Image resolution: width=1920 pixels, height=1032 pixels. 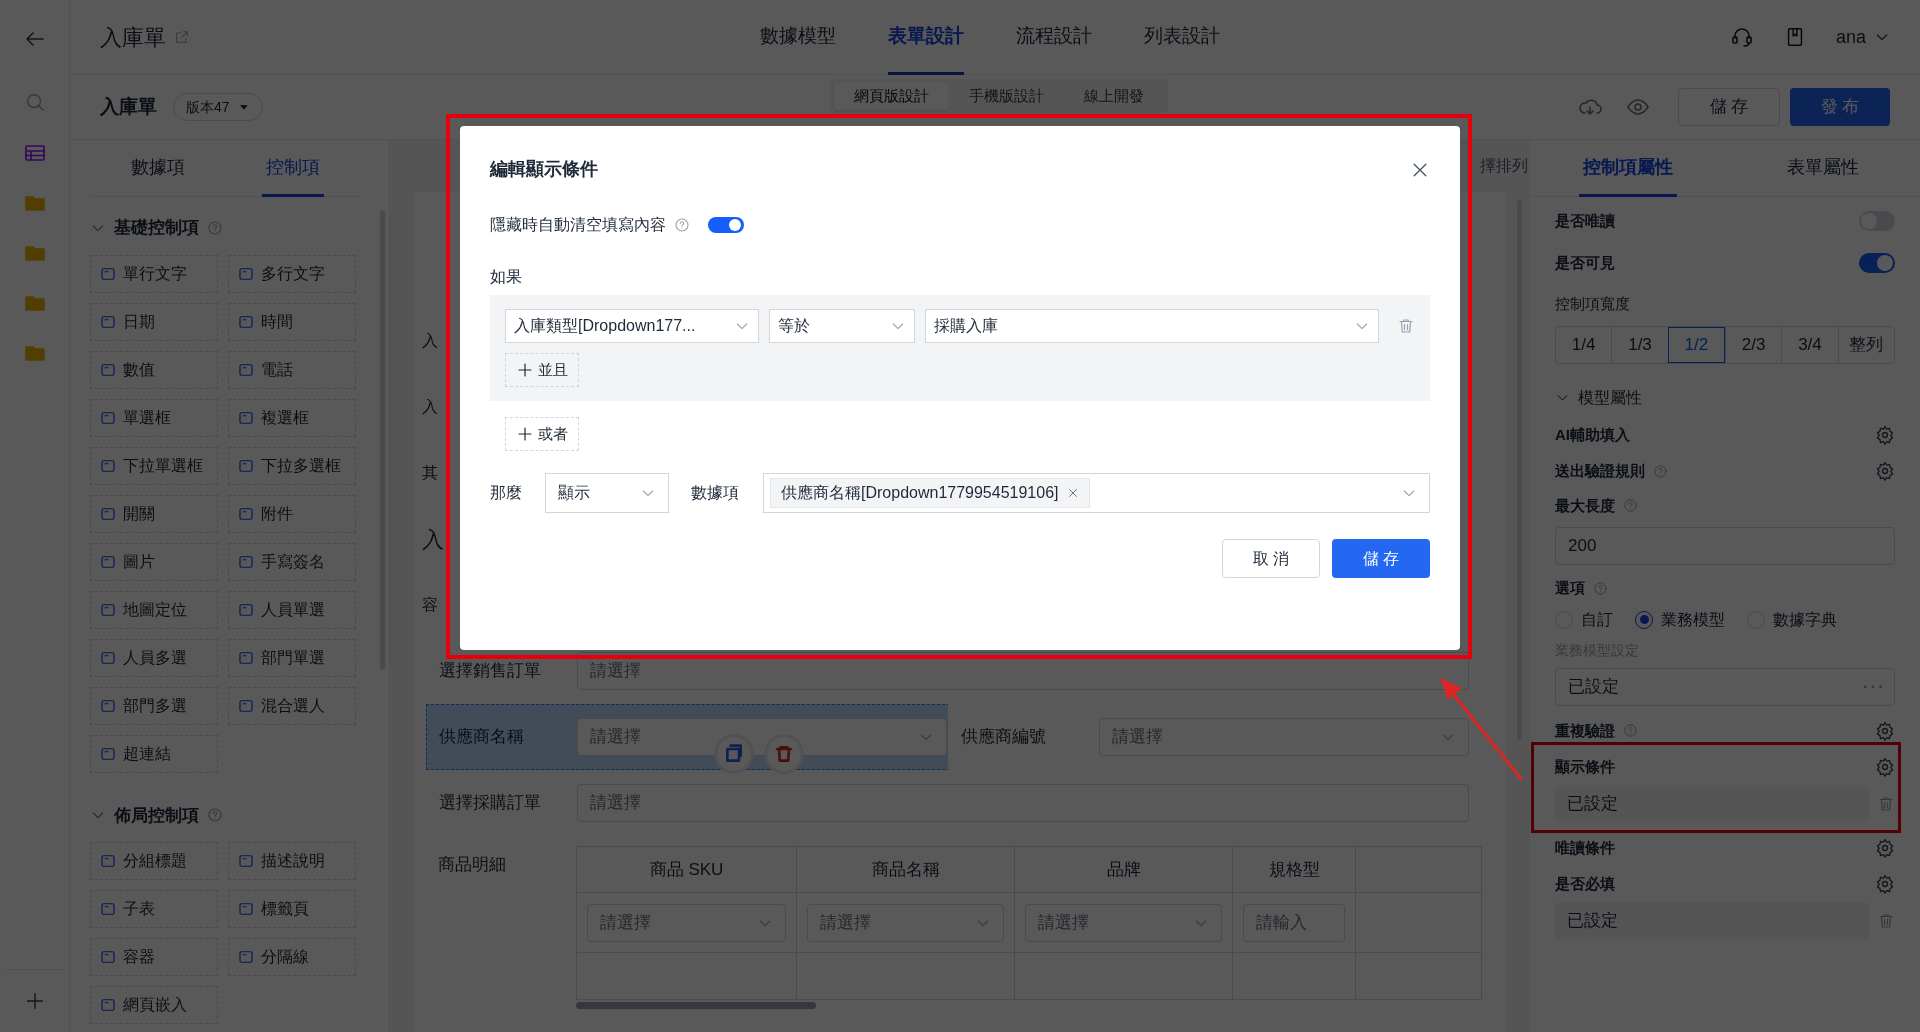 I want to click on cancel-button: 取 消, so click(x=1271, y=558).